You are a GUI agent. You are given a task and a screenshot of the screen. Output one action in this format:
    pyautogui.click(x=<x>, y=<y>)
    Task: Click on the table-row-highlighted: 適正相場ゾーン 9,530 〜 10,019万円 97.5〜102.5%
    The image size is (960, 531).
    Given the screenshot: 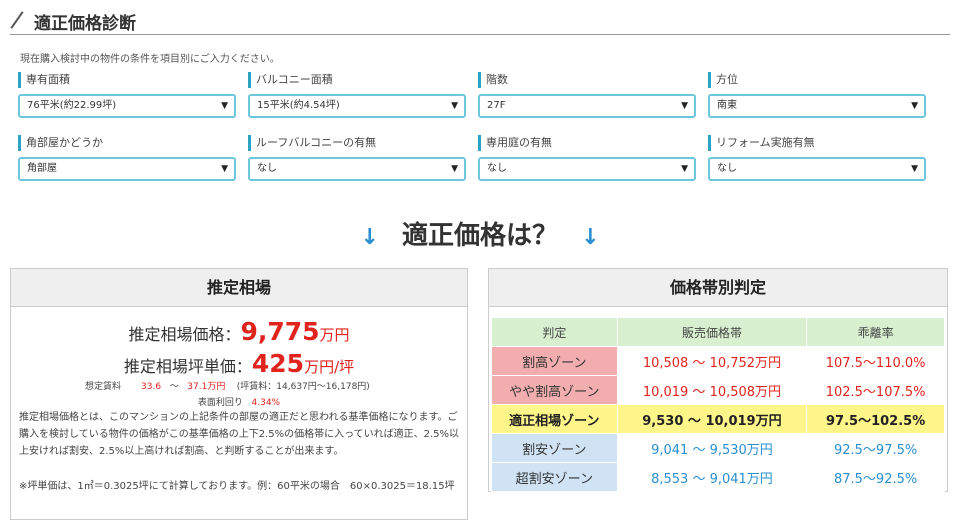 What is the action you would take?
    pyautogui.click(x=718, y=419)
    